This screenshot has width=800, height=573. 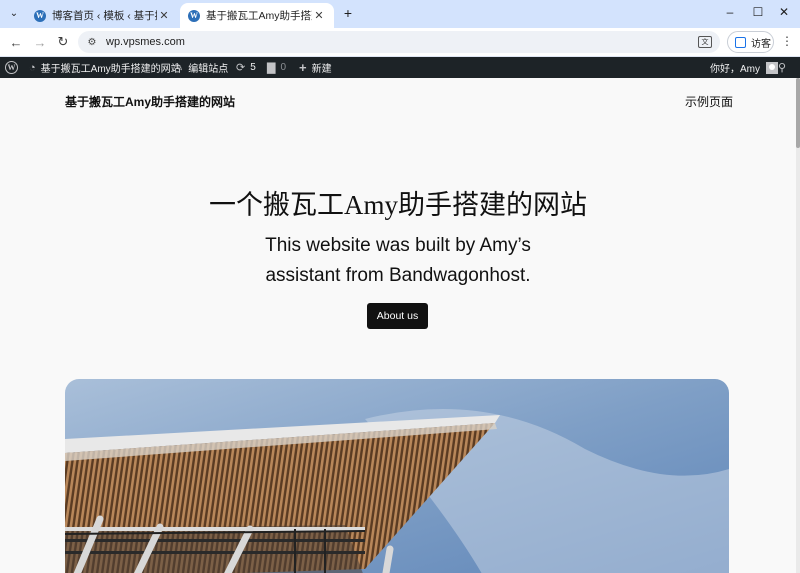 What do you see at coordinates (241, 68) in the screenshot?
I see `updates-icon: ⟳` at bounding box center [241, 68].